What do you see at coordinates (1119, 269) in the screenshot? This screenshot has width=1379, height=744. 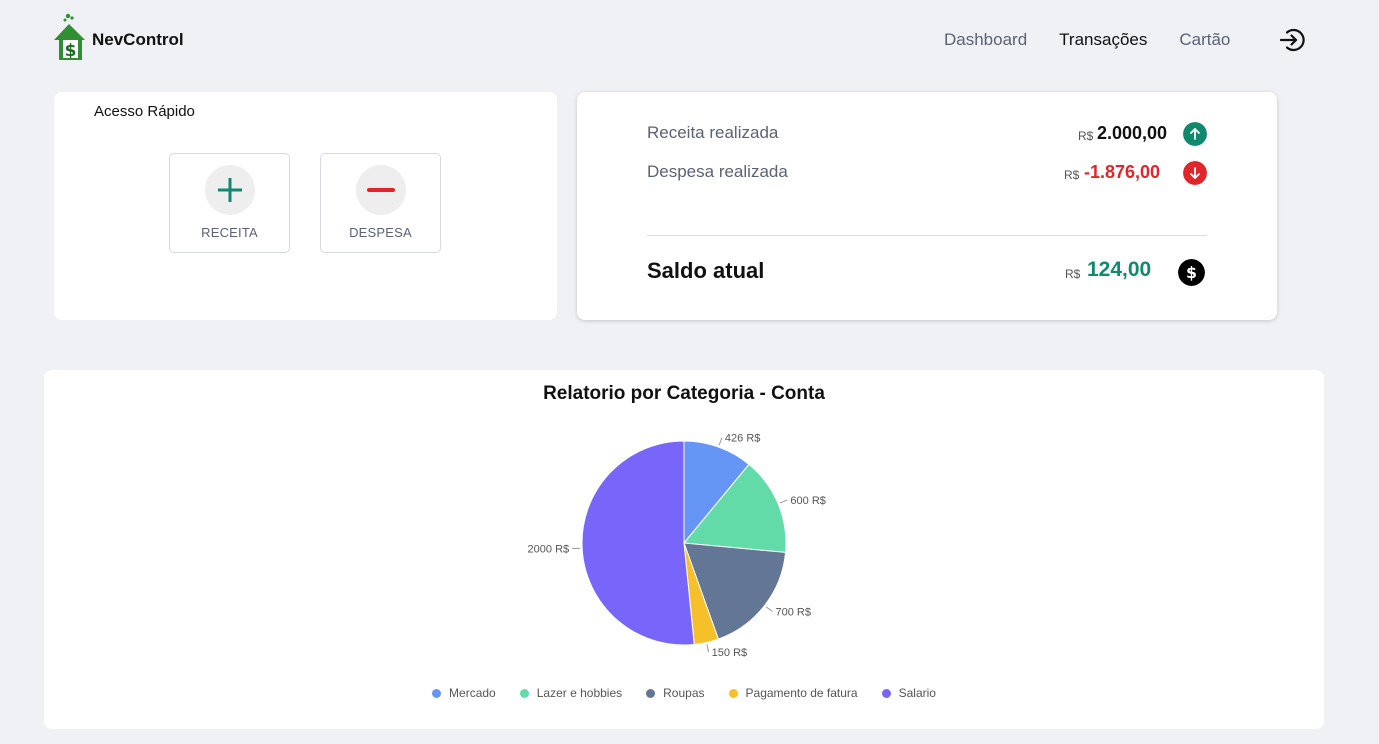 I see `saldo-value: 124,00` at bounding box center [1119, 269].